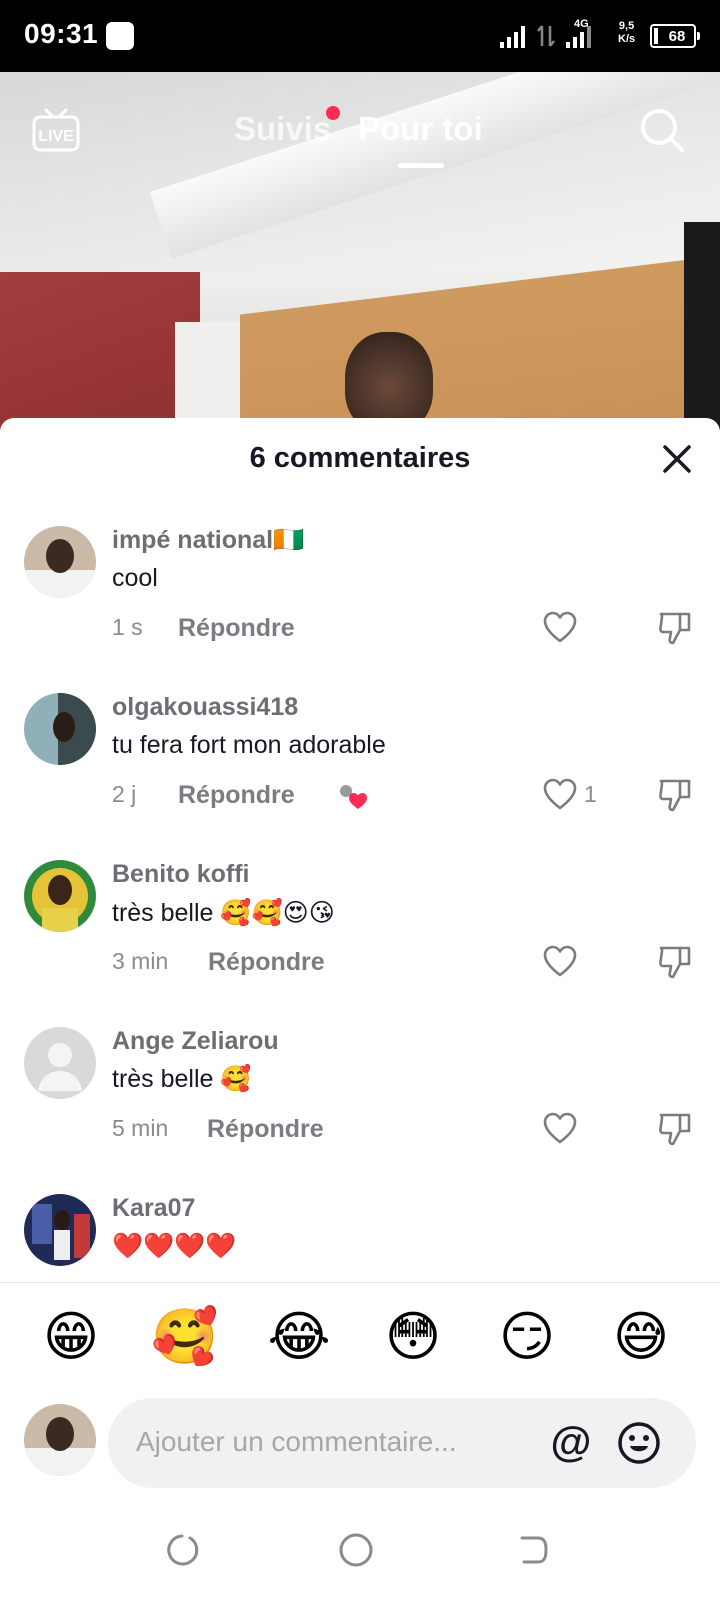  What do you see at coordinates (639, 1443) in the screenshot?
I see `emoji-picker-icon` at bounding box center [639, 1443].